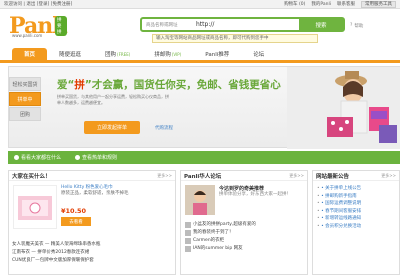 The image size is (400, 275). I want to click on my-panli-link: 我的Panli, so click(321, 4).